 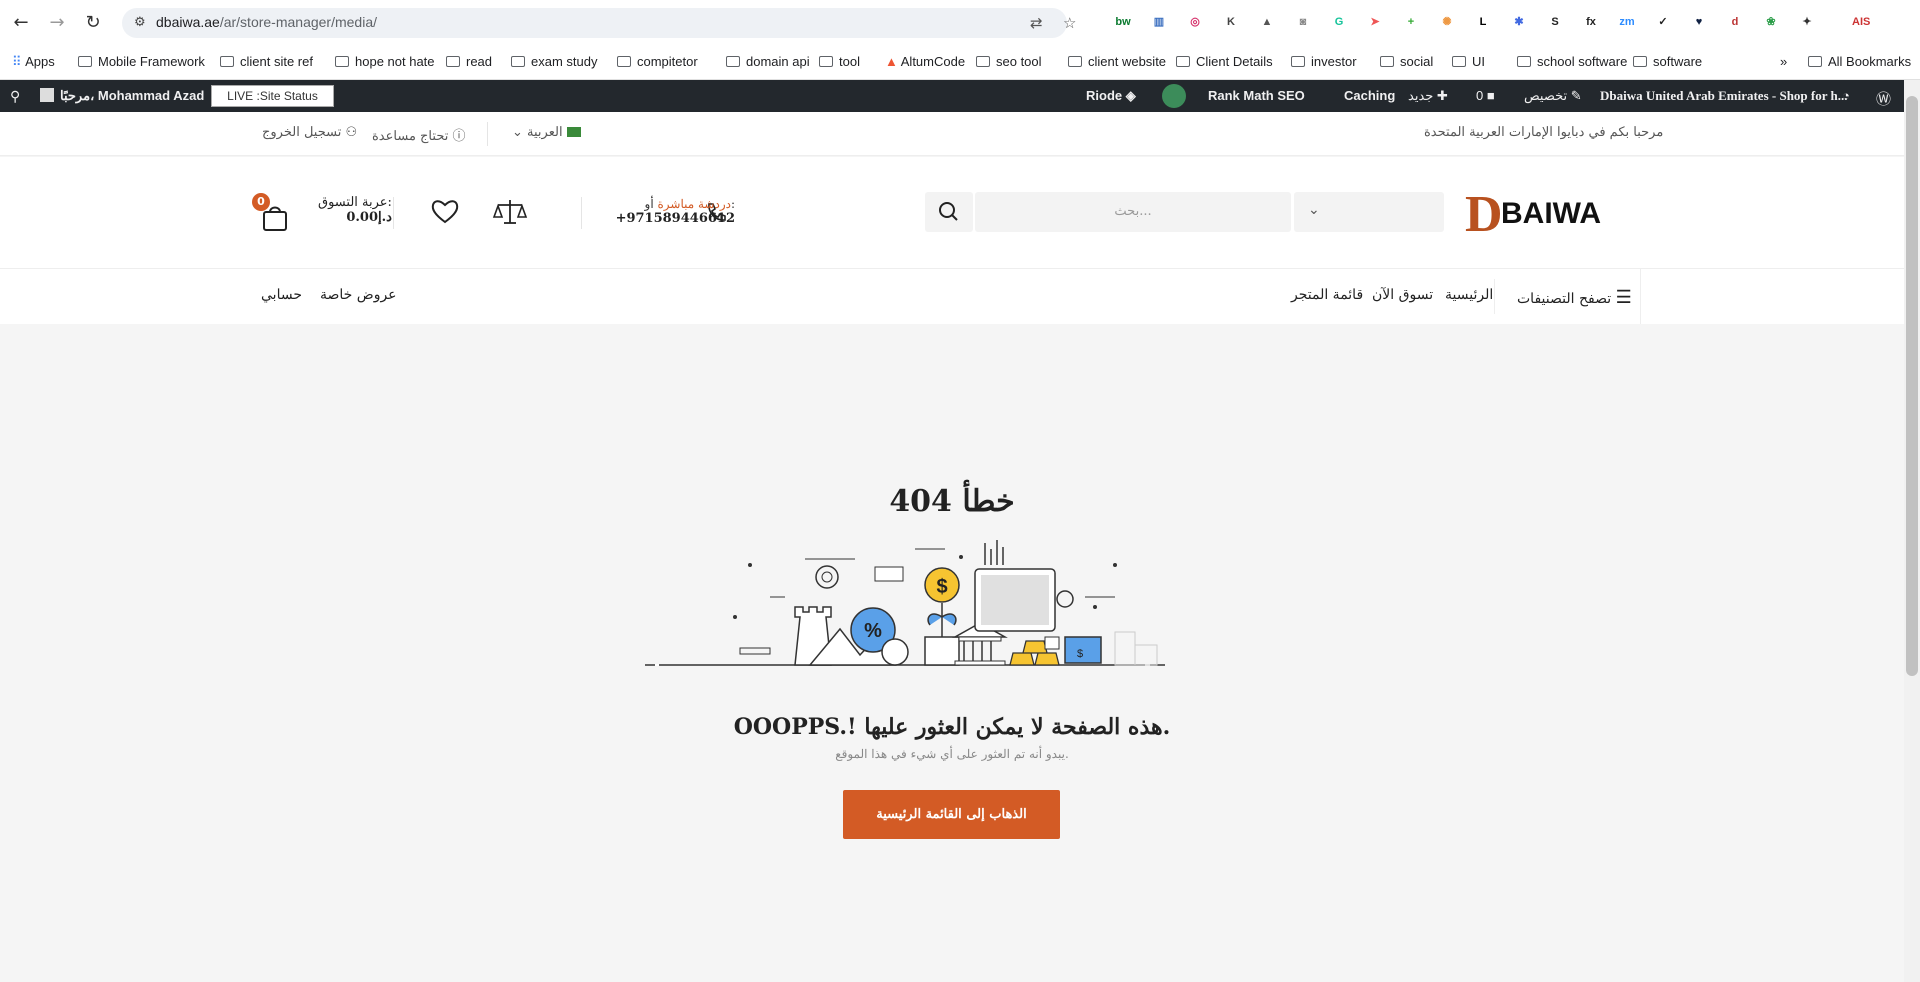 What do you see at coordinates (272, 96) in the screenshot?
I see `site-status-button: LIVE :Site Status` at bounding box center [272, 96].